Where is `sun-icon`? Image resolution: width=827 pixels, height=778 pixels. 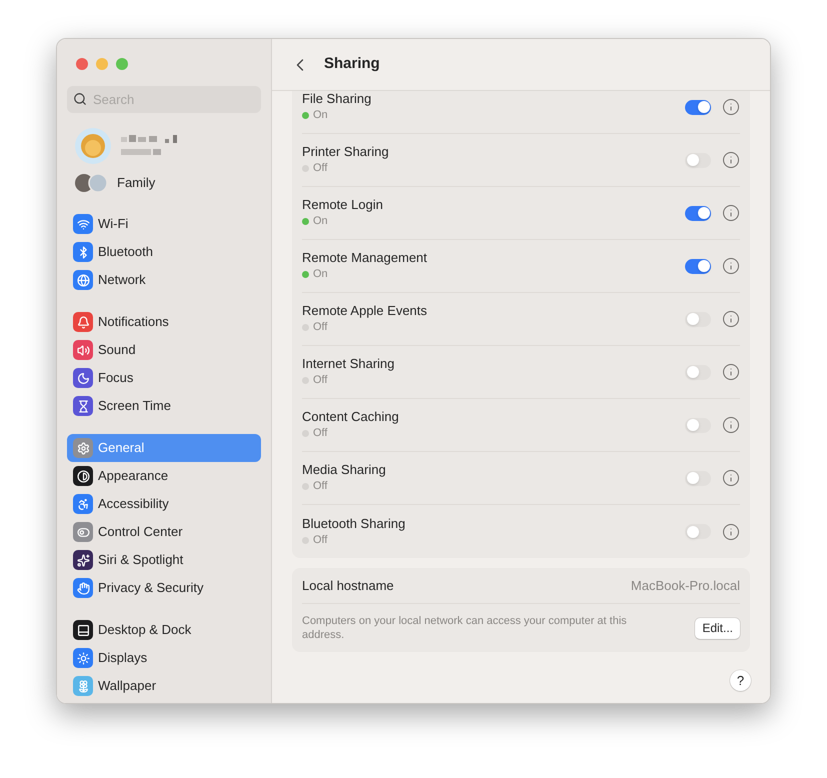
sun-icon is located at coordinates (83, 658).